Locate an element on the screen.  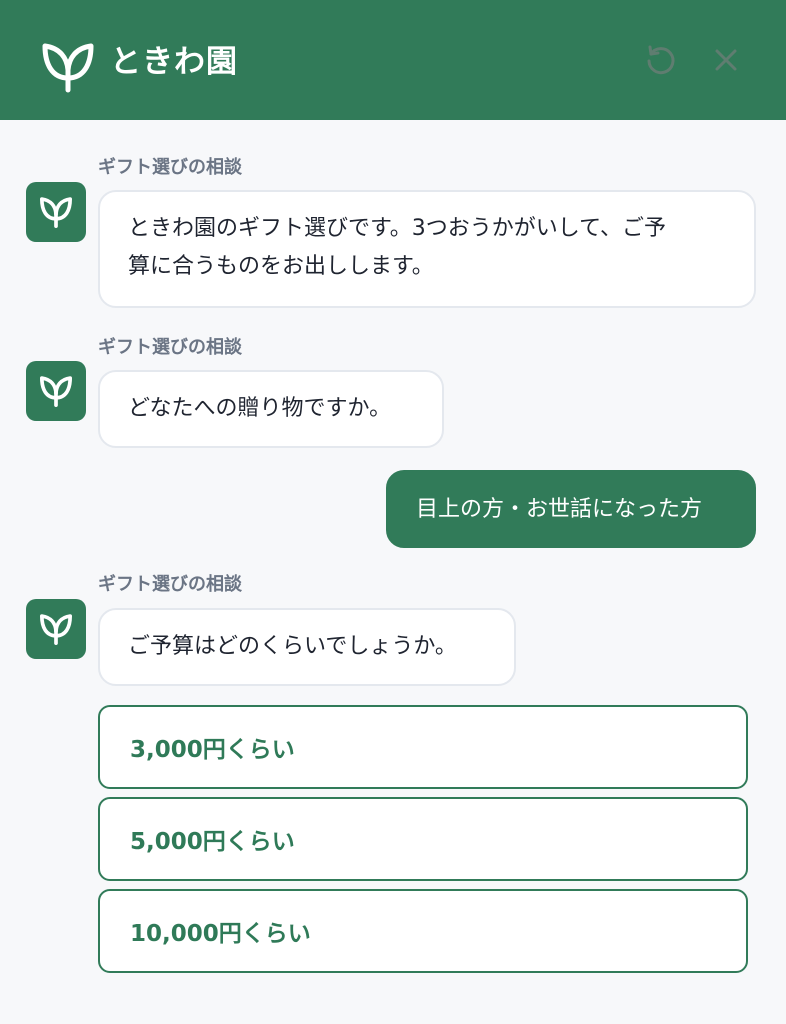
chat-header: ときわ園 is located at coordinates (393, 60).